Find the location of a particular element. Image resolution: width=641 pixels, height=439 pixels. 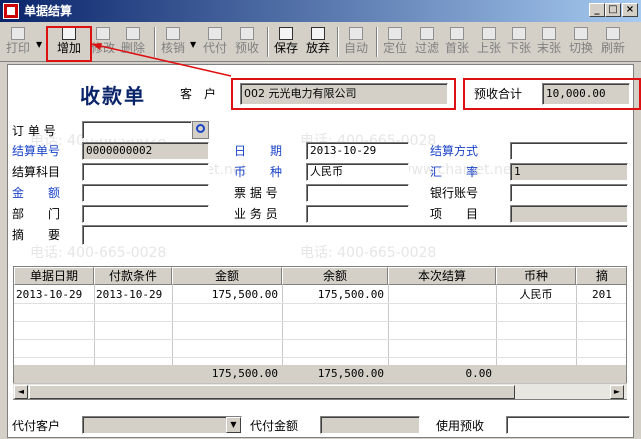

locate-icon is located at coordinates (395, 33).